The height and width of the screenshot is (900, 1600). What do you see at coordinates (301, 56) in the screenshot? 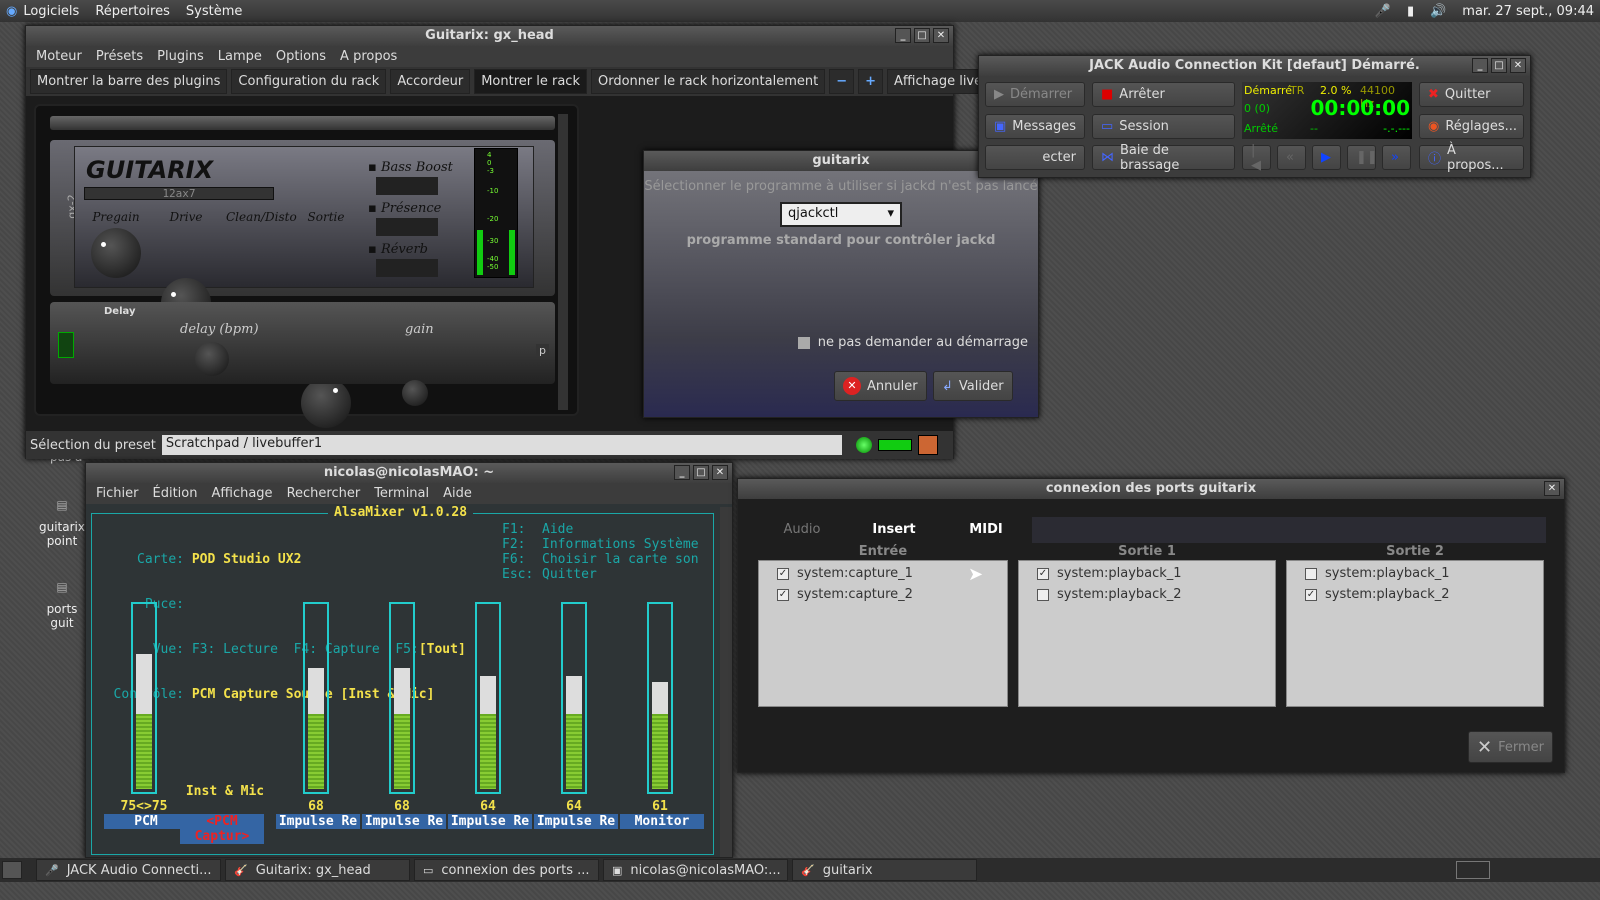
I see `menu-options: Options` at bounding box center [301, 56].